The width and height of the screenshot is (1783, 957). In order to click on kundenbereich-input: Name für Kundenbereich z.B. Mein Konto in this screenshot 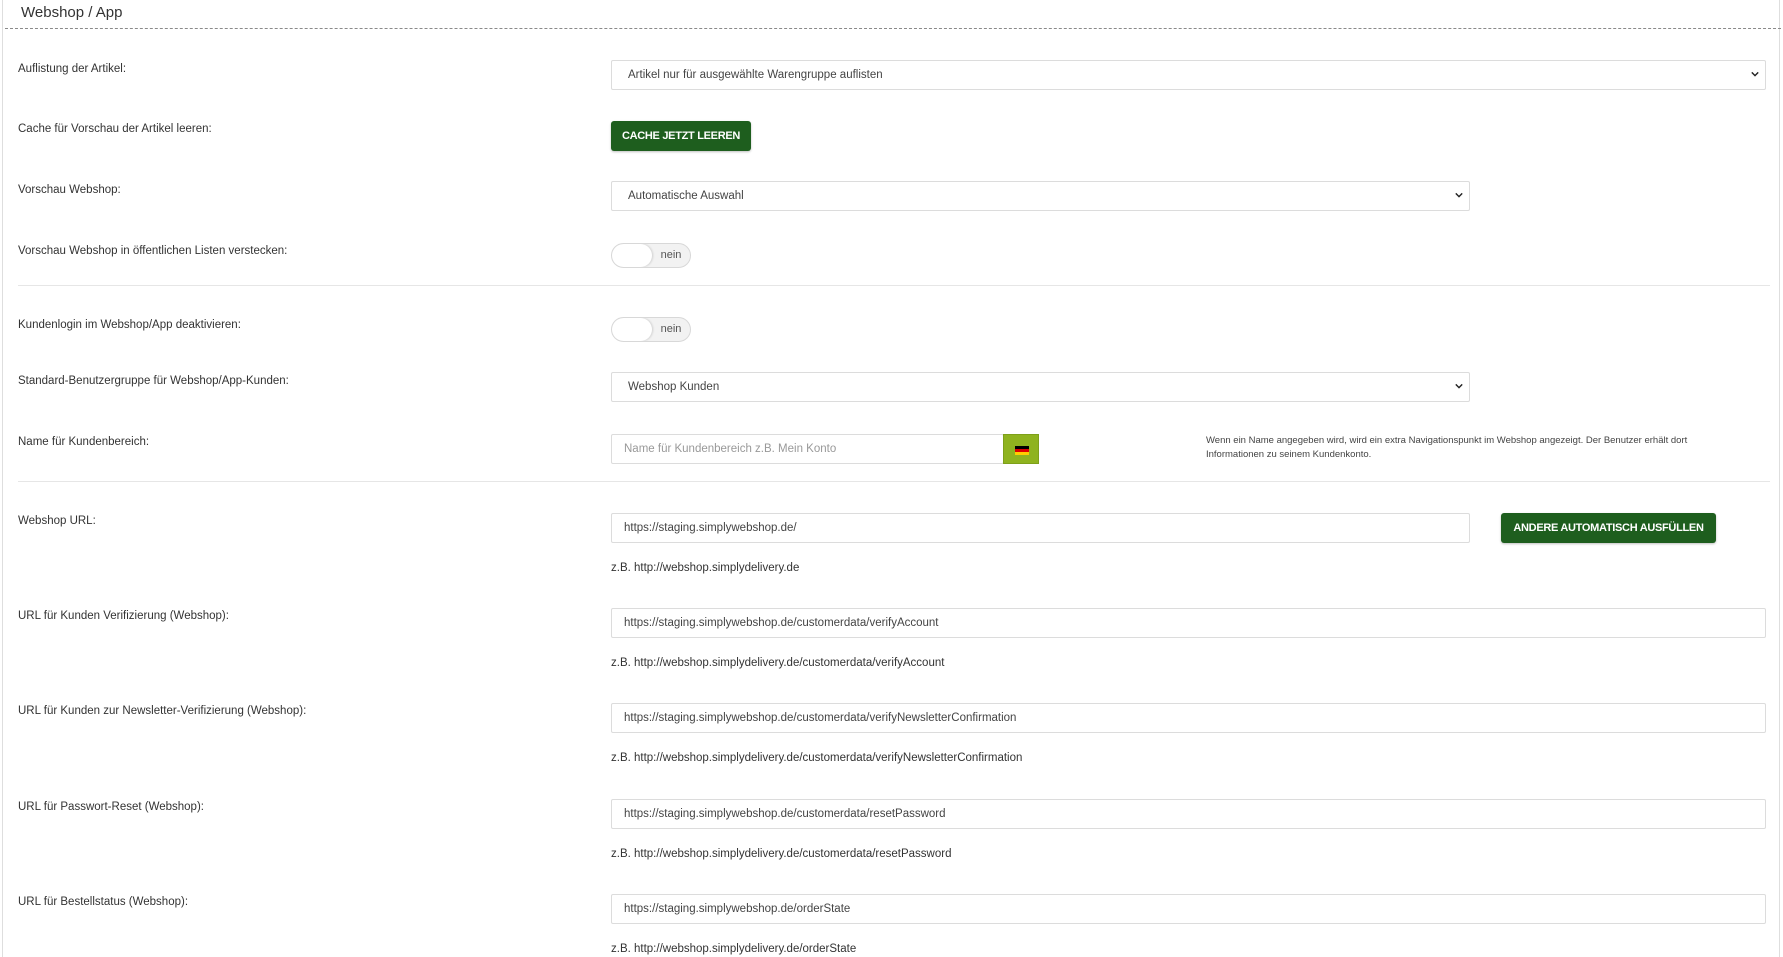, I will do `click(807, 449)`.